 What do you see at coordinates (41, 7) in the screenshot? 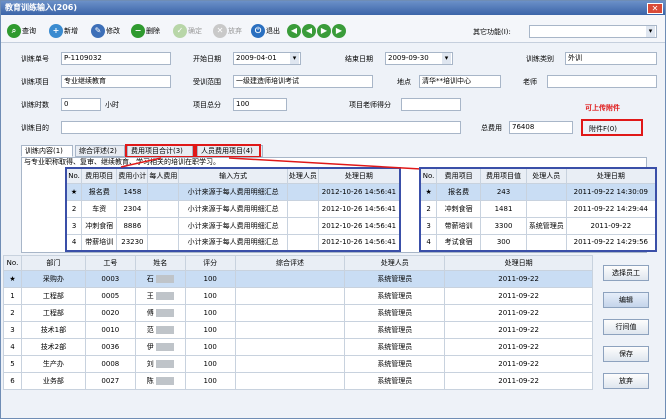
I see `window-title: 教育训练输入(206)` at bounding box center [41, 7].